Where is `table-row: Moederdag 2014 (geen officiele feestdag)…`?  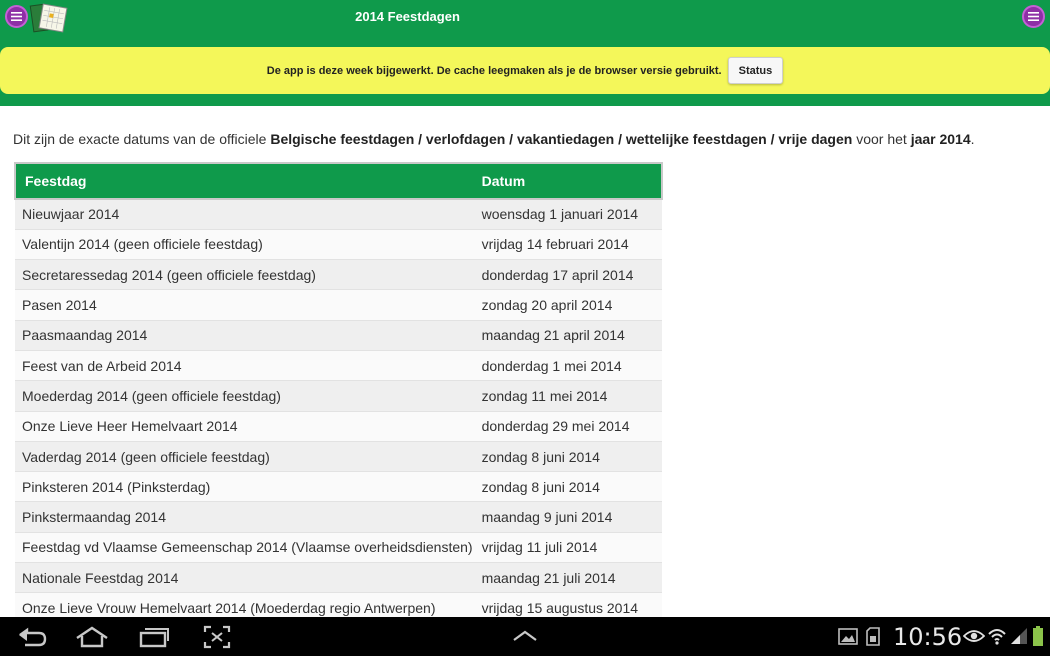
table-row: Moederdag 2014 (geen officiele feestdag)… is located at coordinates (338, 396).